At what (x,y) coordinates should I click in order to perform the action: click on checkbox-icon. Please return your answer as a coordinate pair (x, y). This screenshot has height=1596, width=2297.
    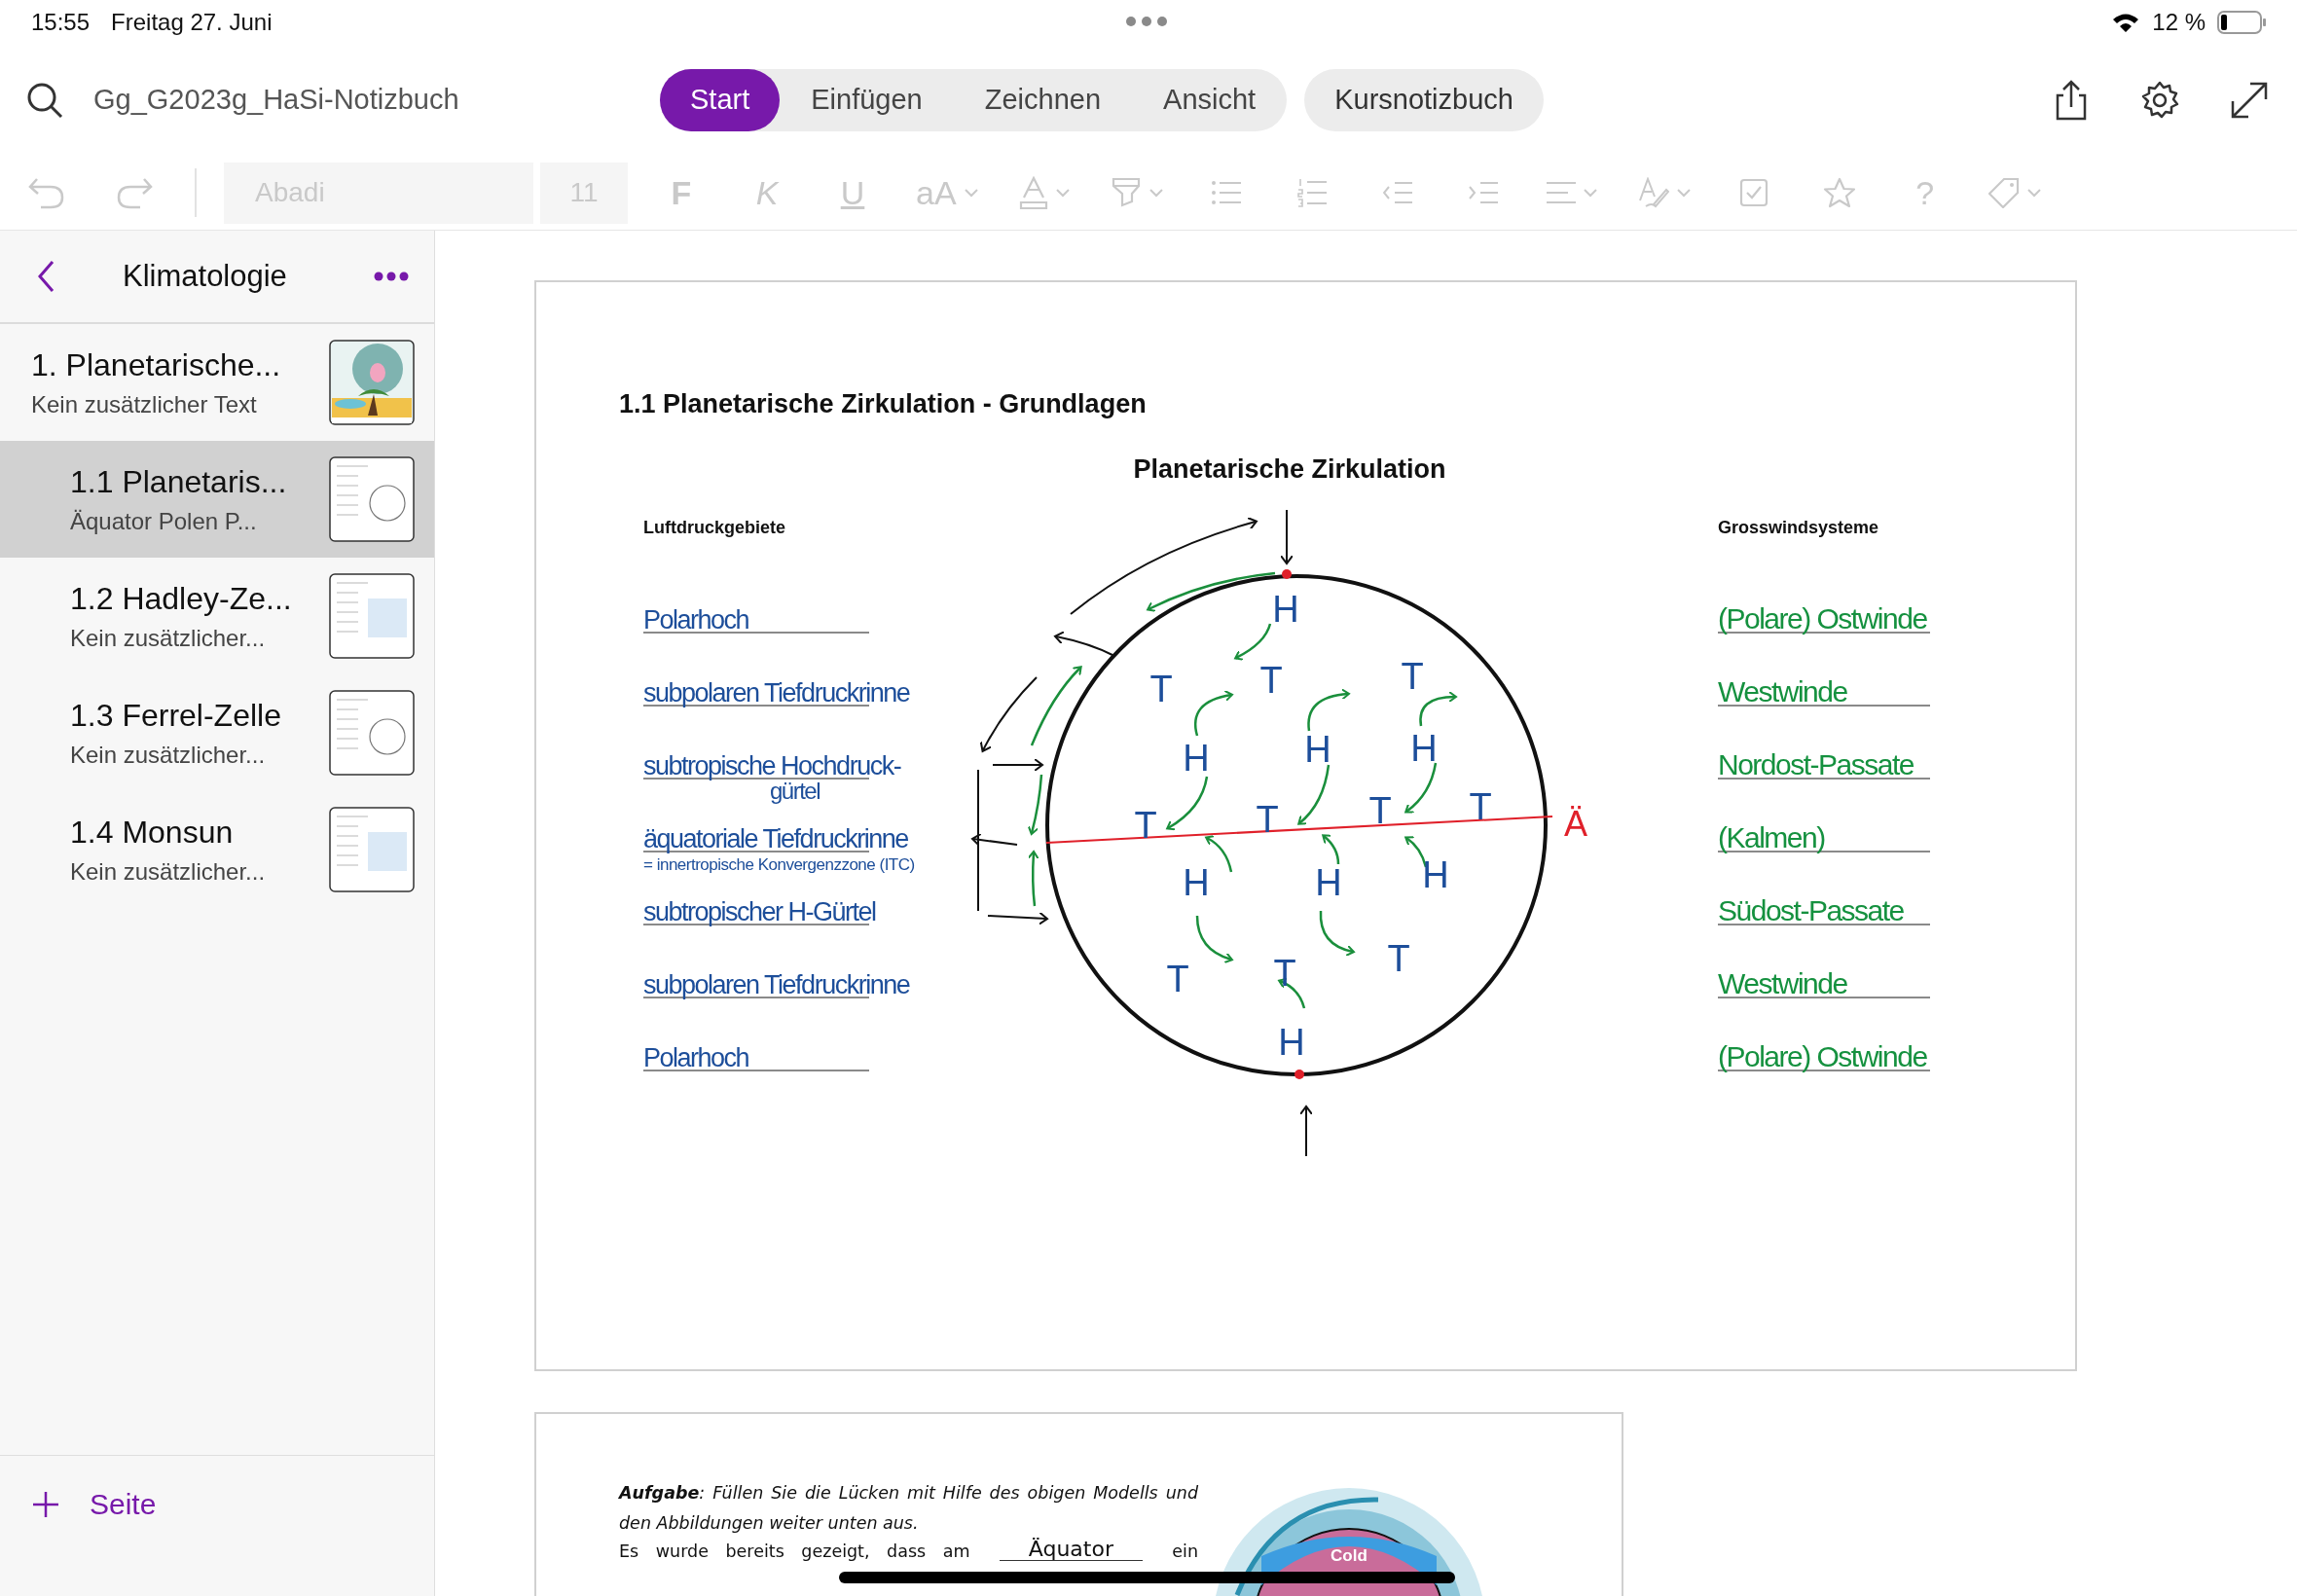
    Looking at the image, I should click on (1753, 193).